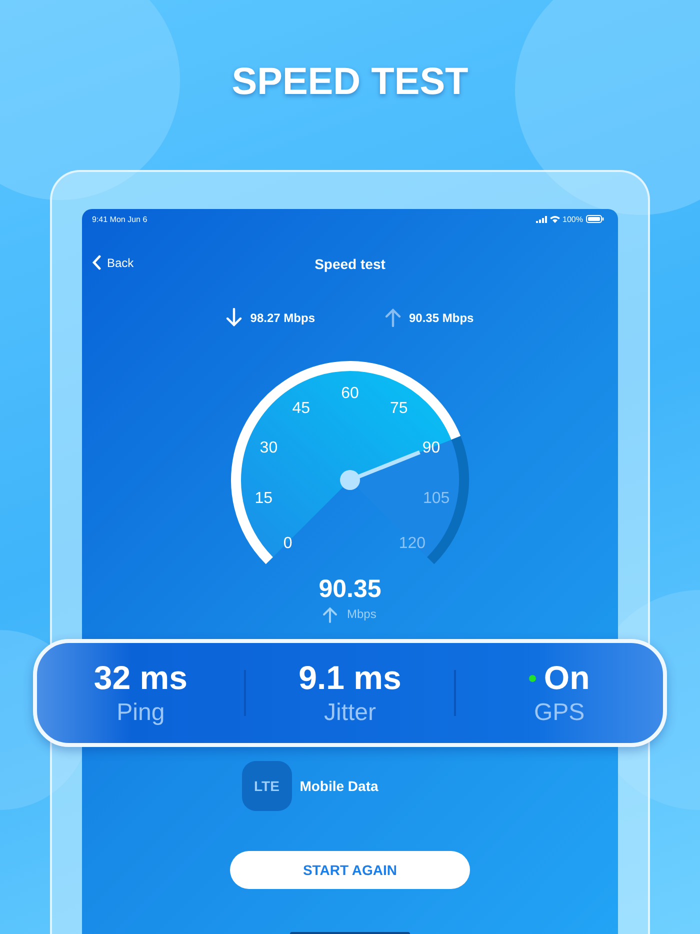 Image resolution: width=700 pixels, height=934 pixels. Describe the element at coordinates (567, 678) in the screenshot. I see `stat-value: On` at that location.